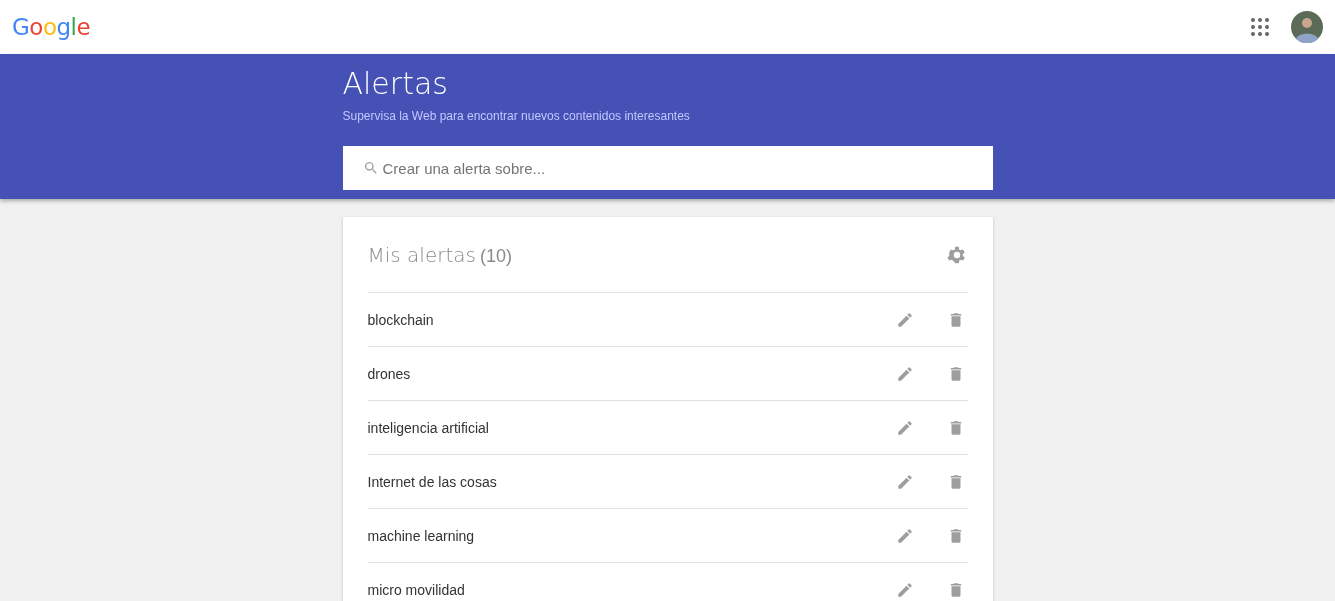  Describe the element at coordinates (428, 427) in the screenshot. I see `alert-name: inteligencia artificial` at that location.